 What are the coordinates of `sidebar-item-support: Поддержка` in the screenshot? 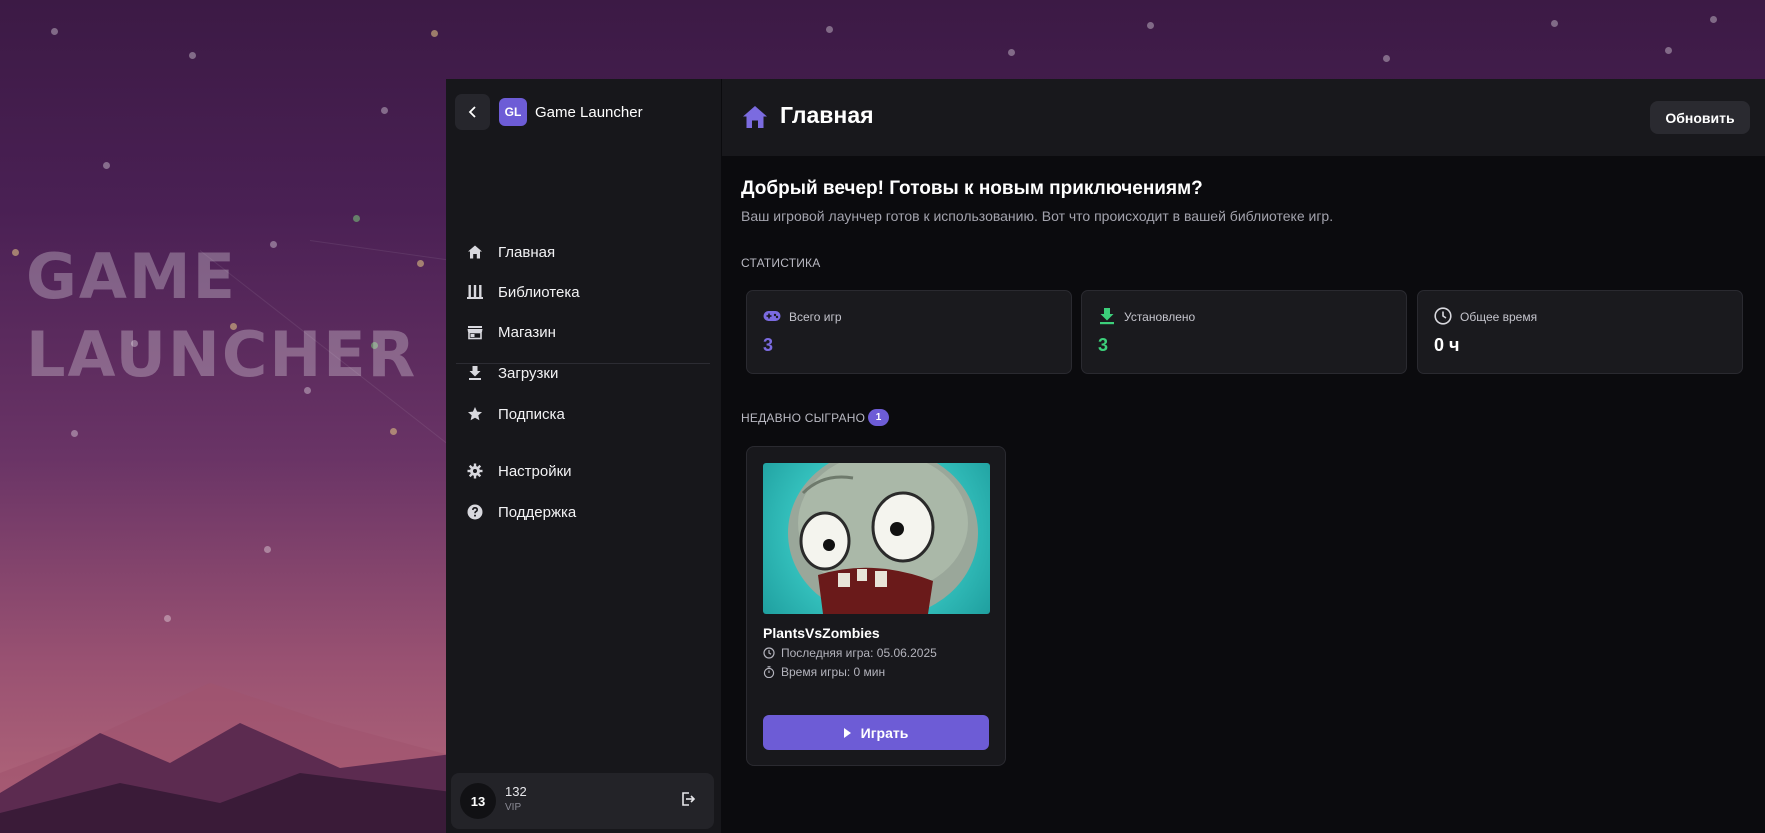 It's located at (586, 512).